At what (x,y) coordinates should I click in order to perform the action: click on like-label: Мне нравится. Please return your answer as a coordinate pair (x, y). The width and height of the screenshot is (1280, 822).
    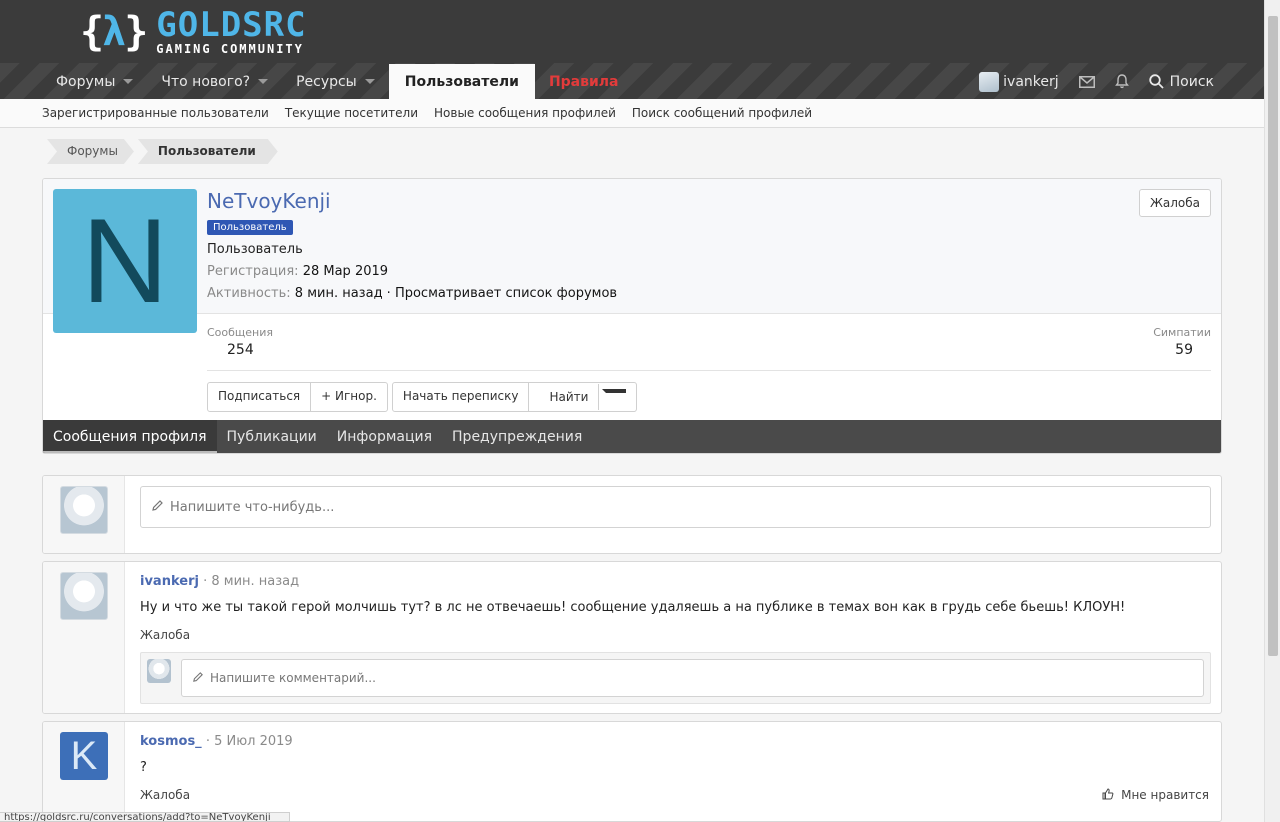
    Looking at the image, I should click on (1165, 795).